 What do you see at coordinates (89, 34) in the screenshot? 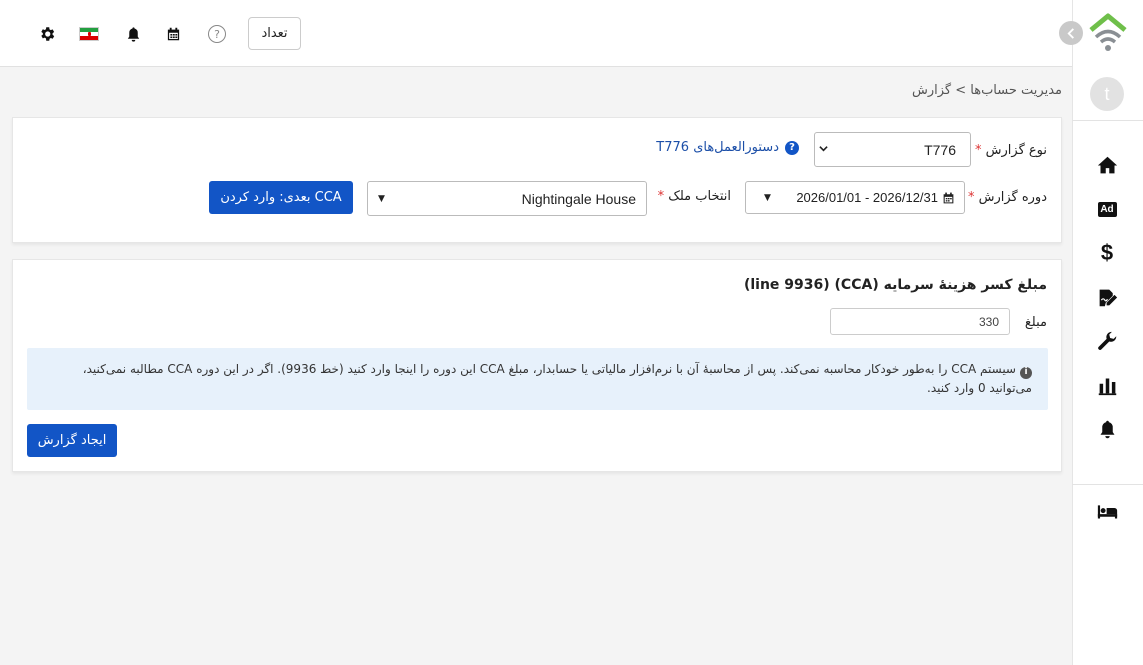
I see `iran-flag` at bounding box center [89, 34].